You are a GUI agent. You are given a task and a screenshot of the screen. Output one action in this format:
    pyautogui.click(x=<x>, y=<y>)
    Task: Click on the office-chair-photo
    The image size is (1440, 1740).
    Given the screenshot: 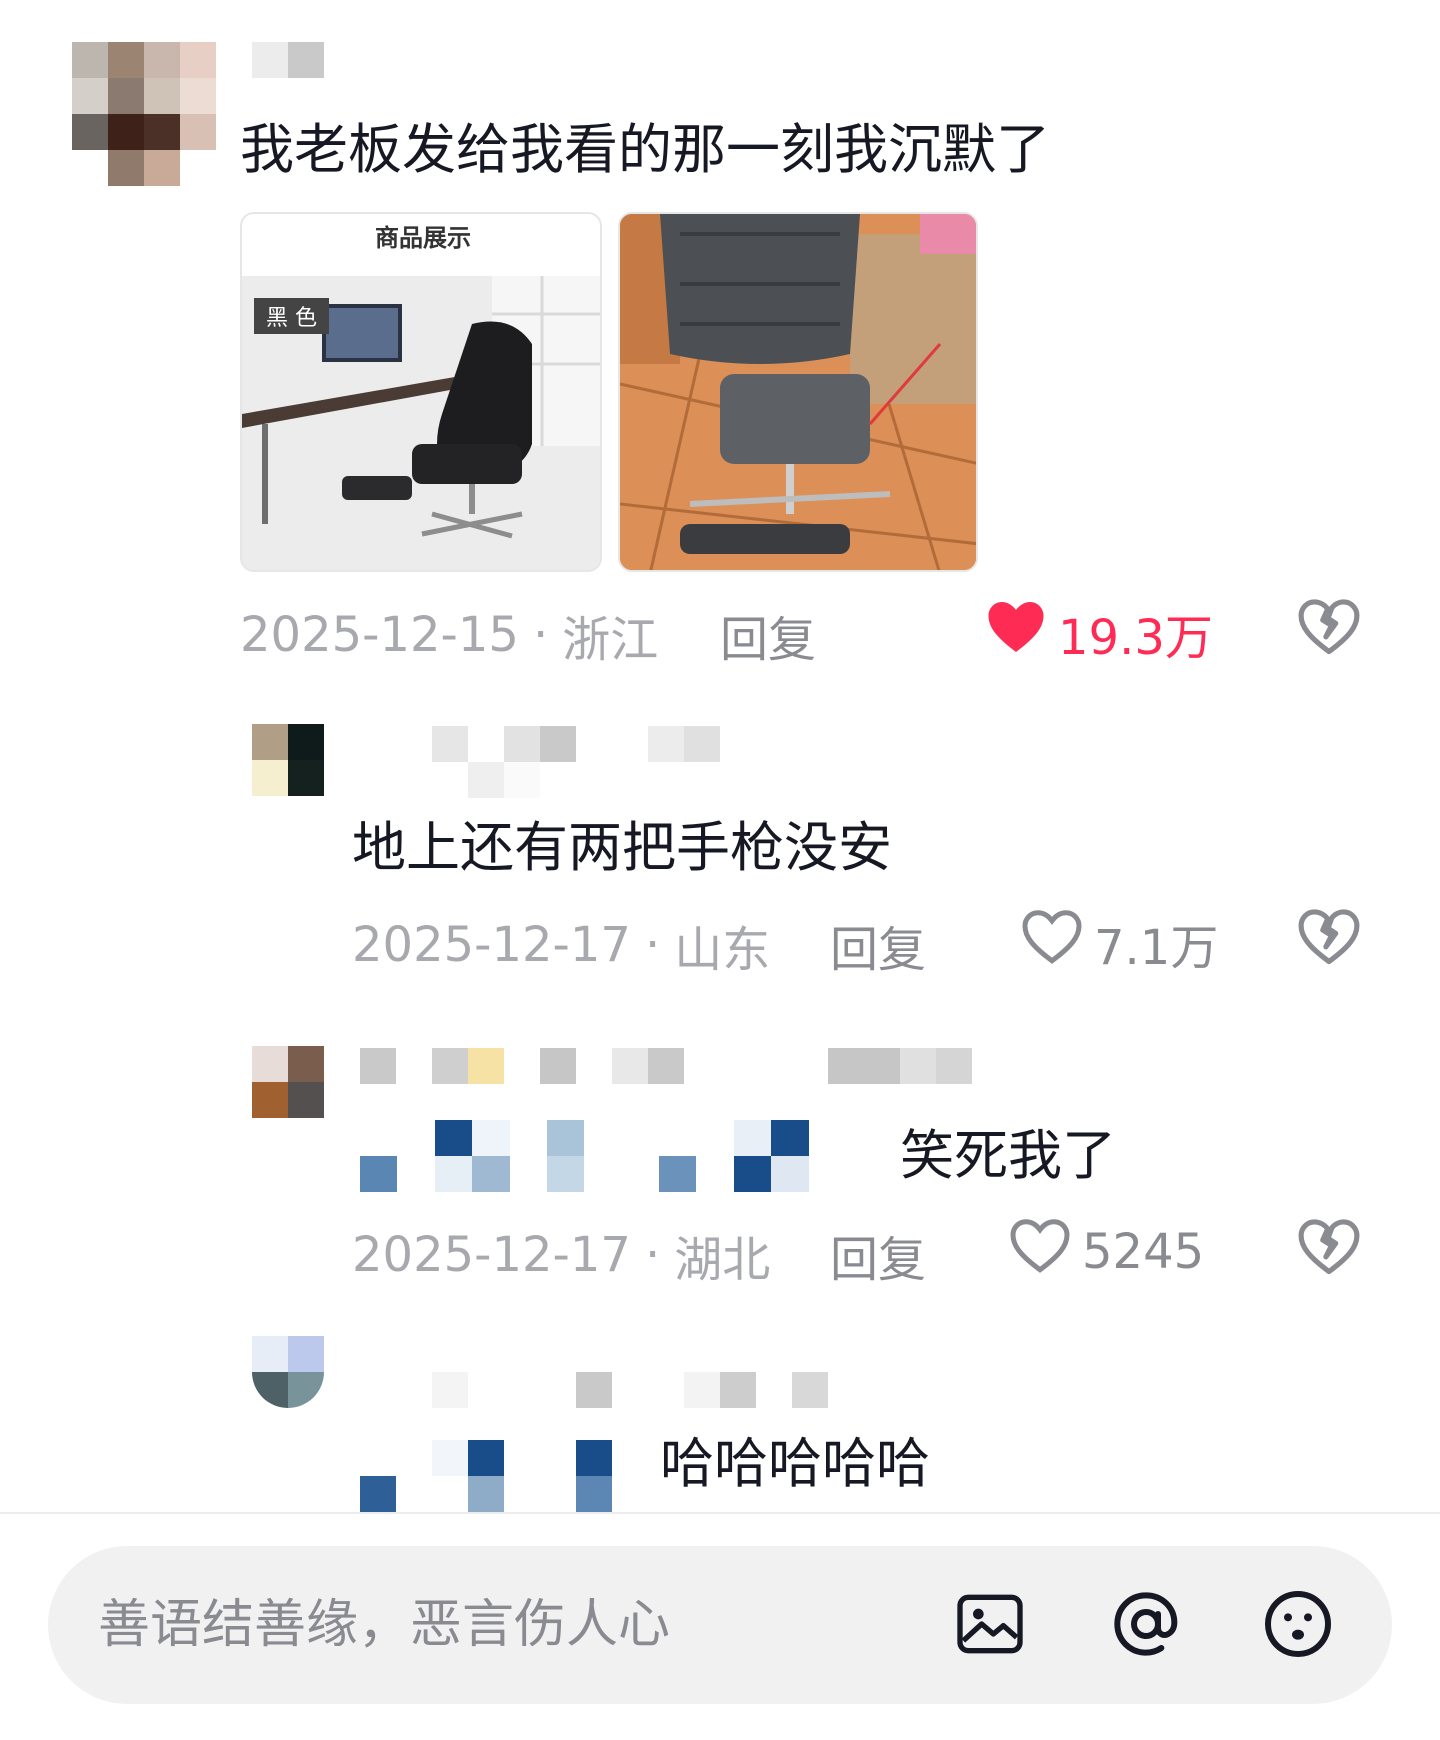 What is the action you would take?
    pyautogui.click(x=421, y=392)
    